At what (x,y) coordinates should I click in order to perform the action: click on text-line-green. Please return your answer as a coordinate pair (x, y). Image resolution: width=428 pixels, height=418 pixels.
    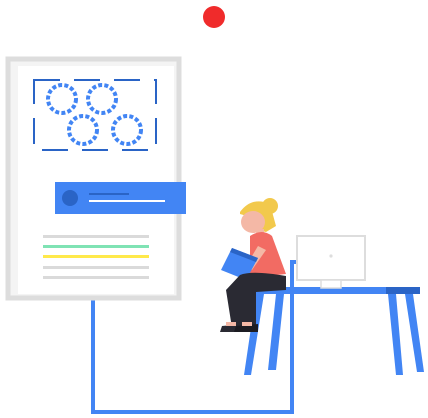
    Looking at the image, I should click on (96, 246).